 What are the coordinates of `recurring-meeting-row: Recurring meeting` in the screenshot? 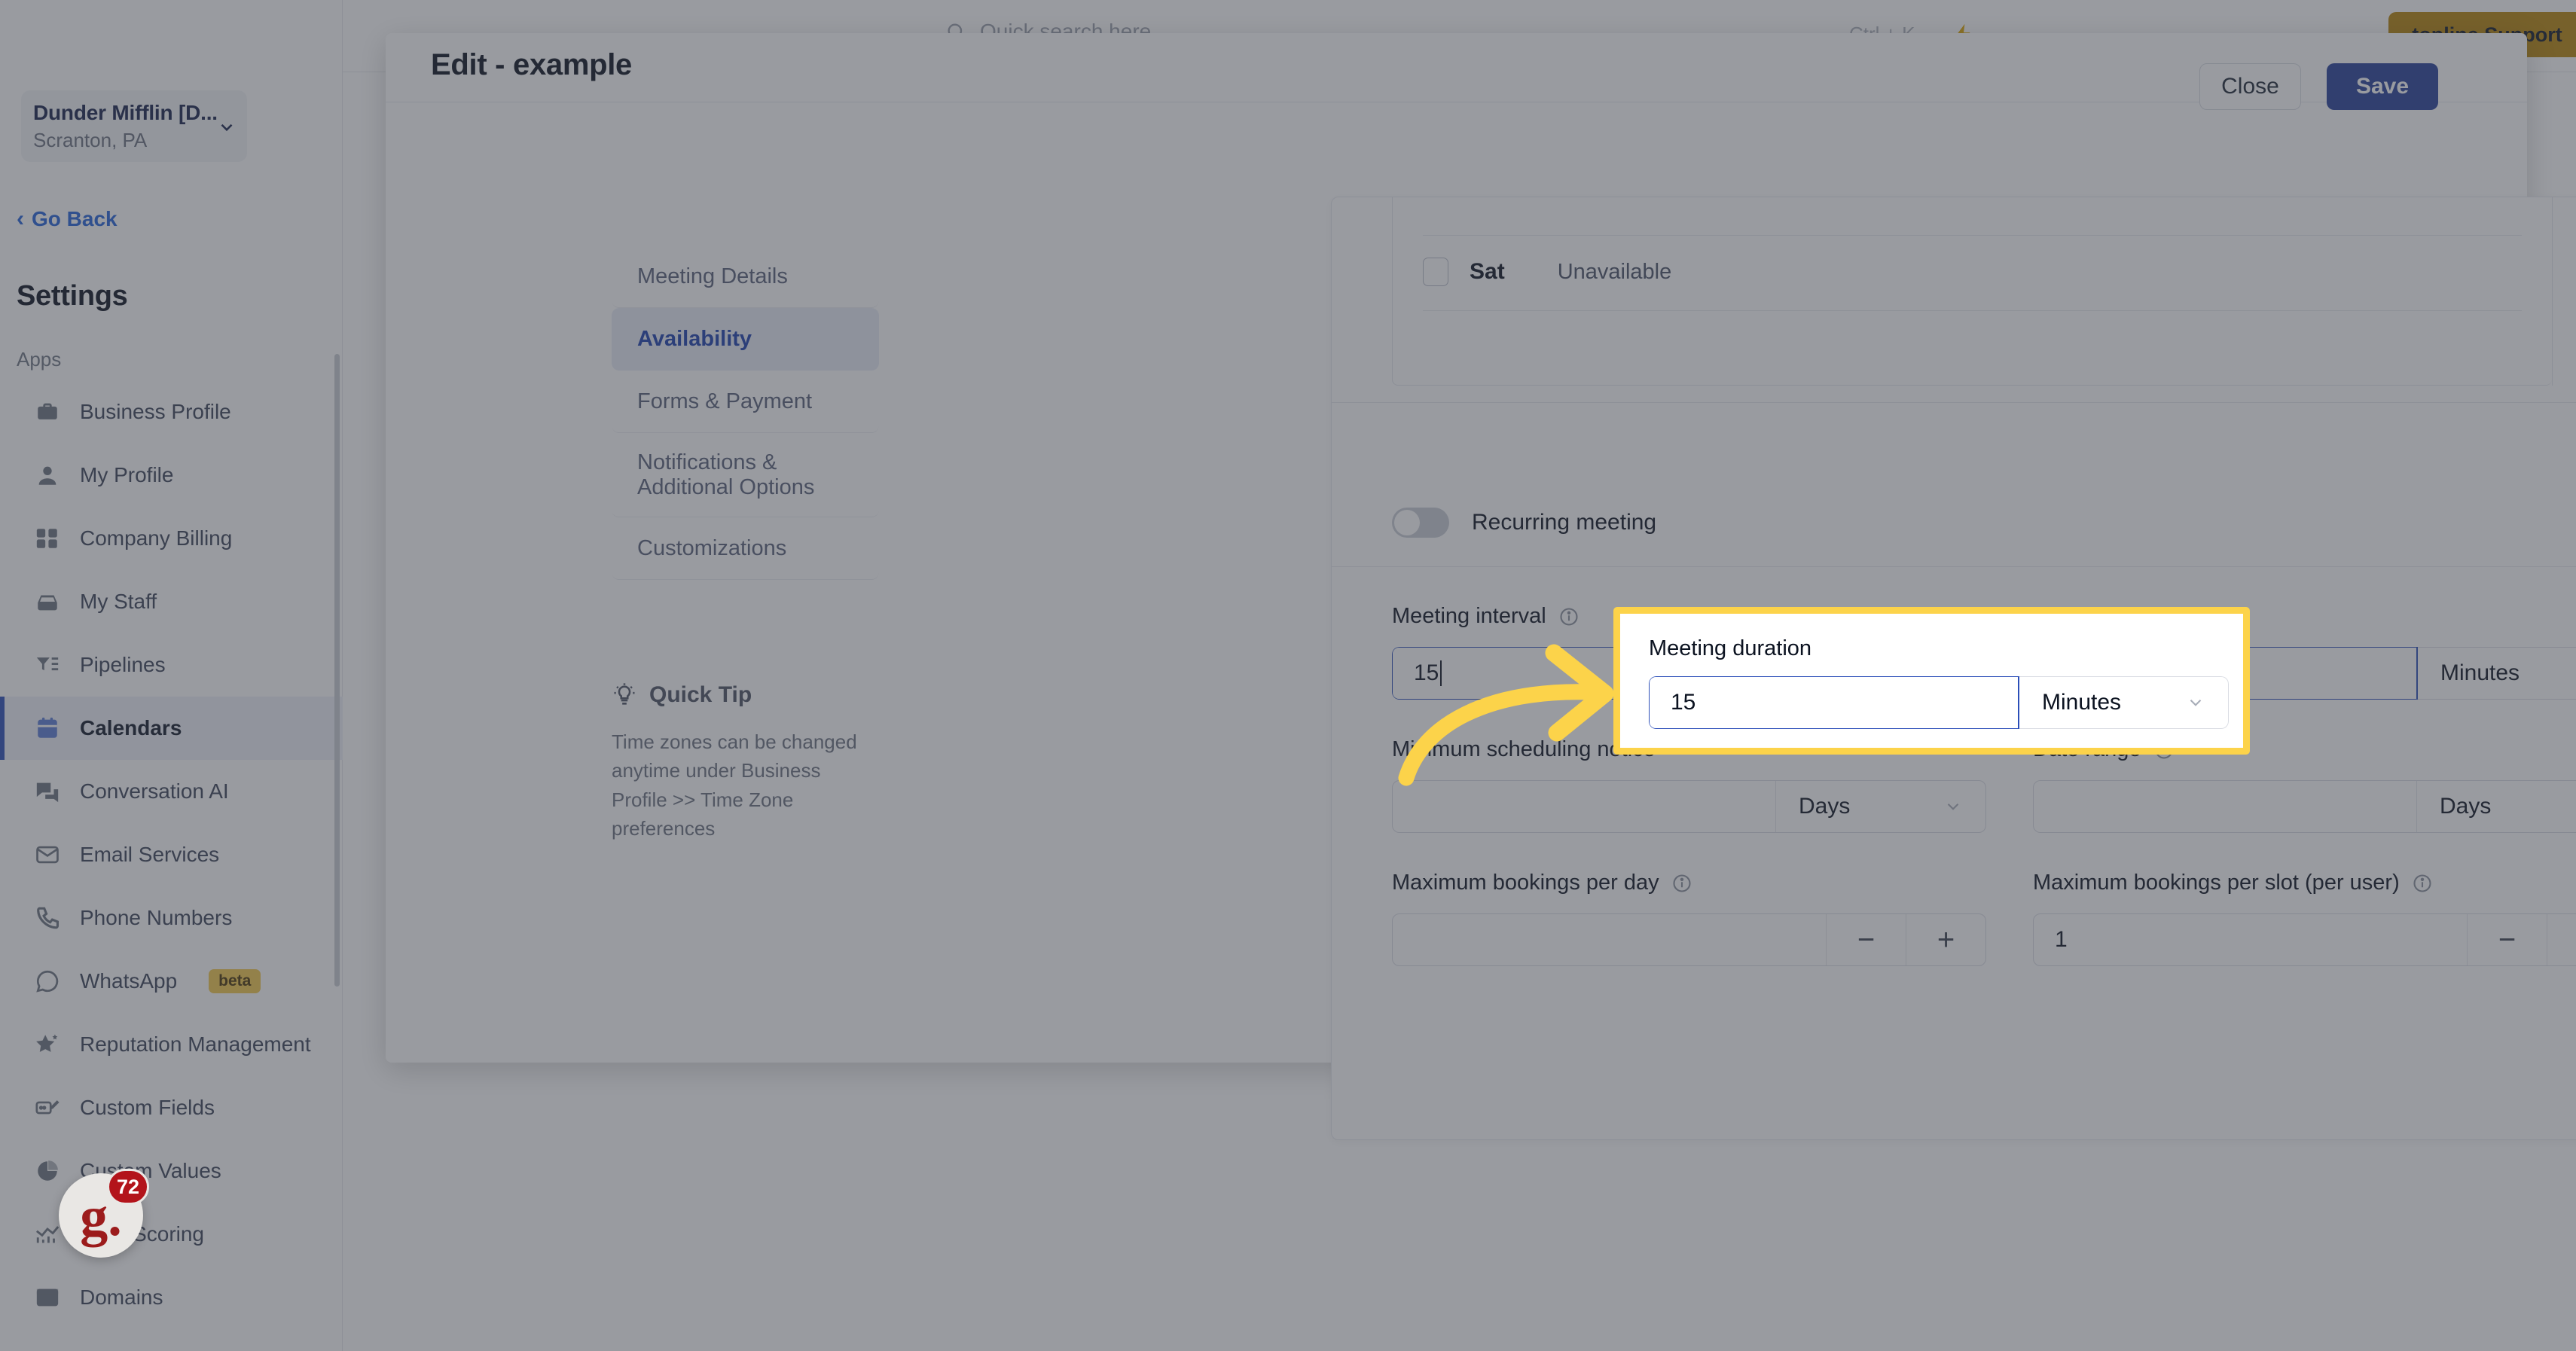 It's located at (1524, 523).